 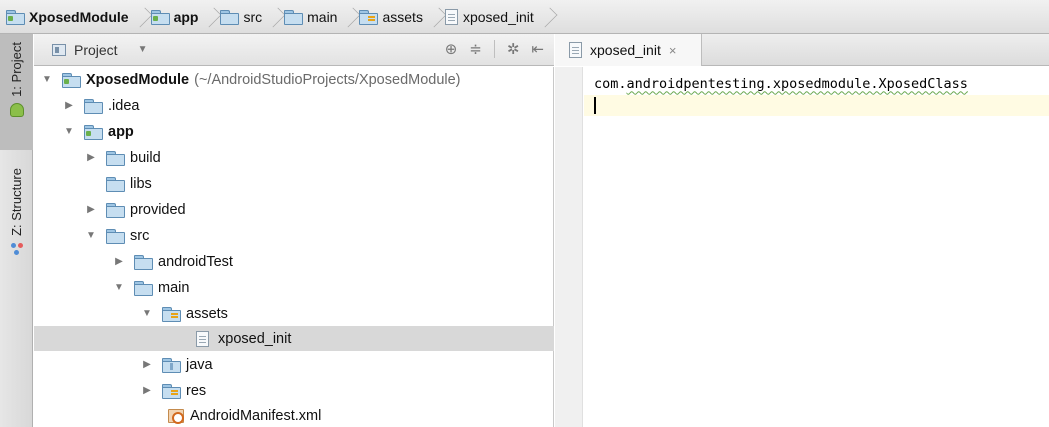 I want to click on project-panel-toolbar: ⊕ ≑ ✲ ⇤, so click(x=494, y=49).